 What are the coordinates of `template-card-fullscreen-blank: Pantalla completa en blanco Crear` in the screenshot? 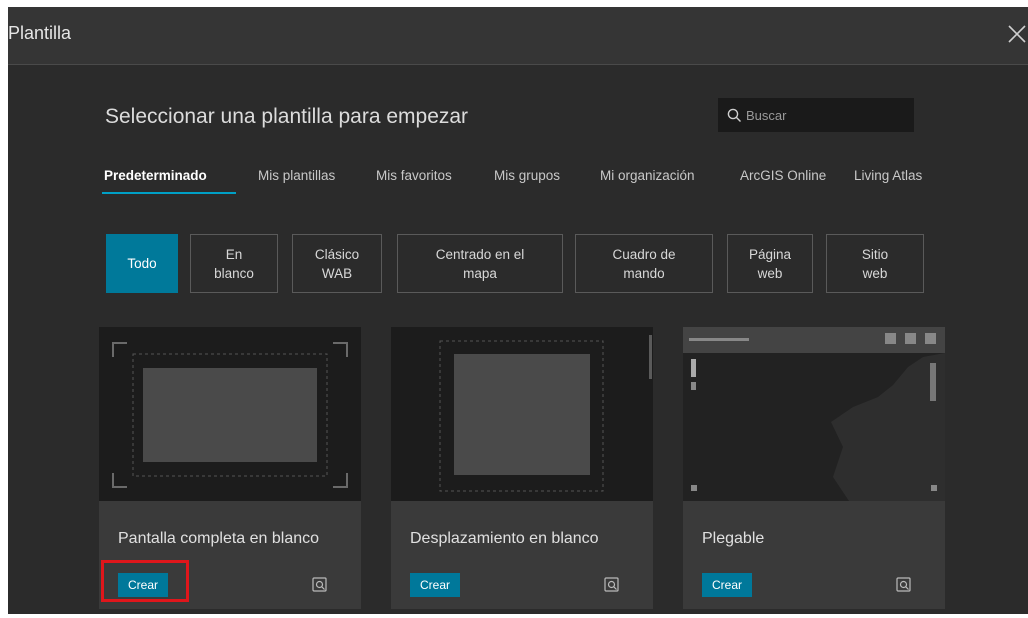 It's located at (230, 468).